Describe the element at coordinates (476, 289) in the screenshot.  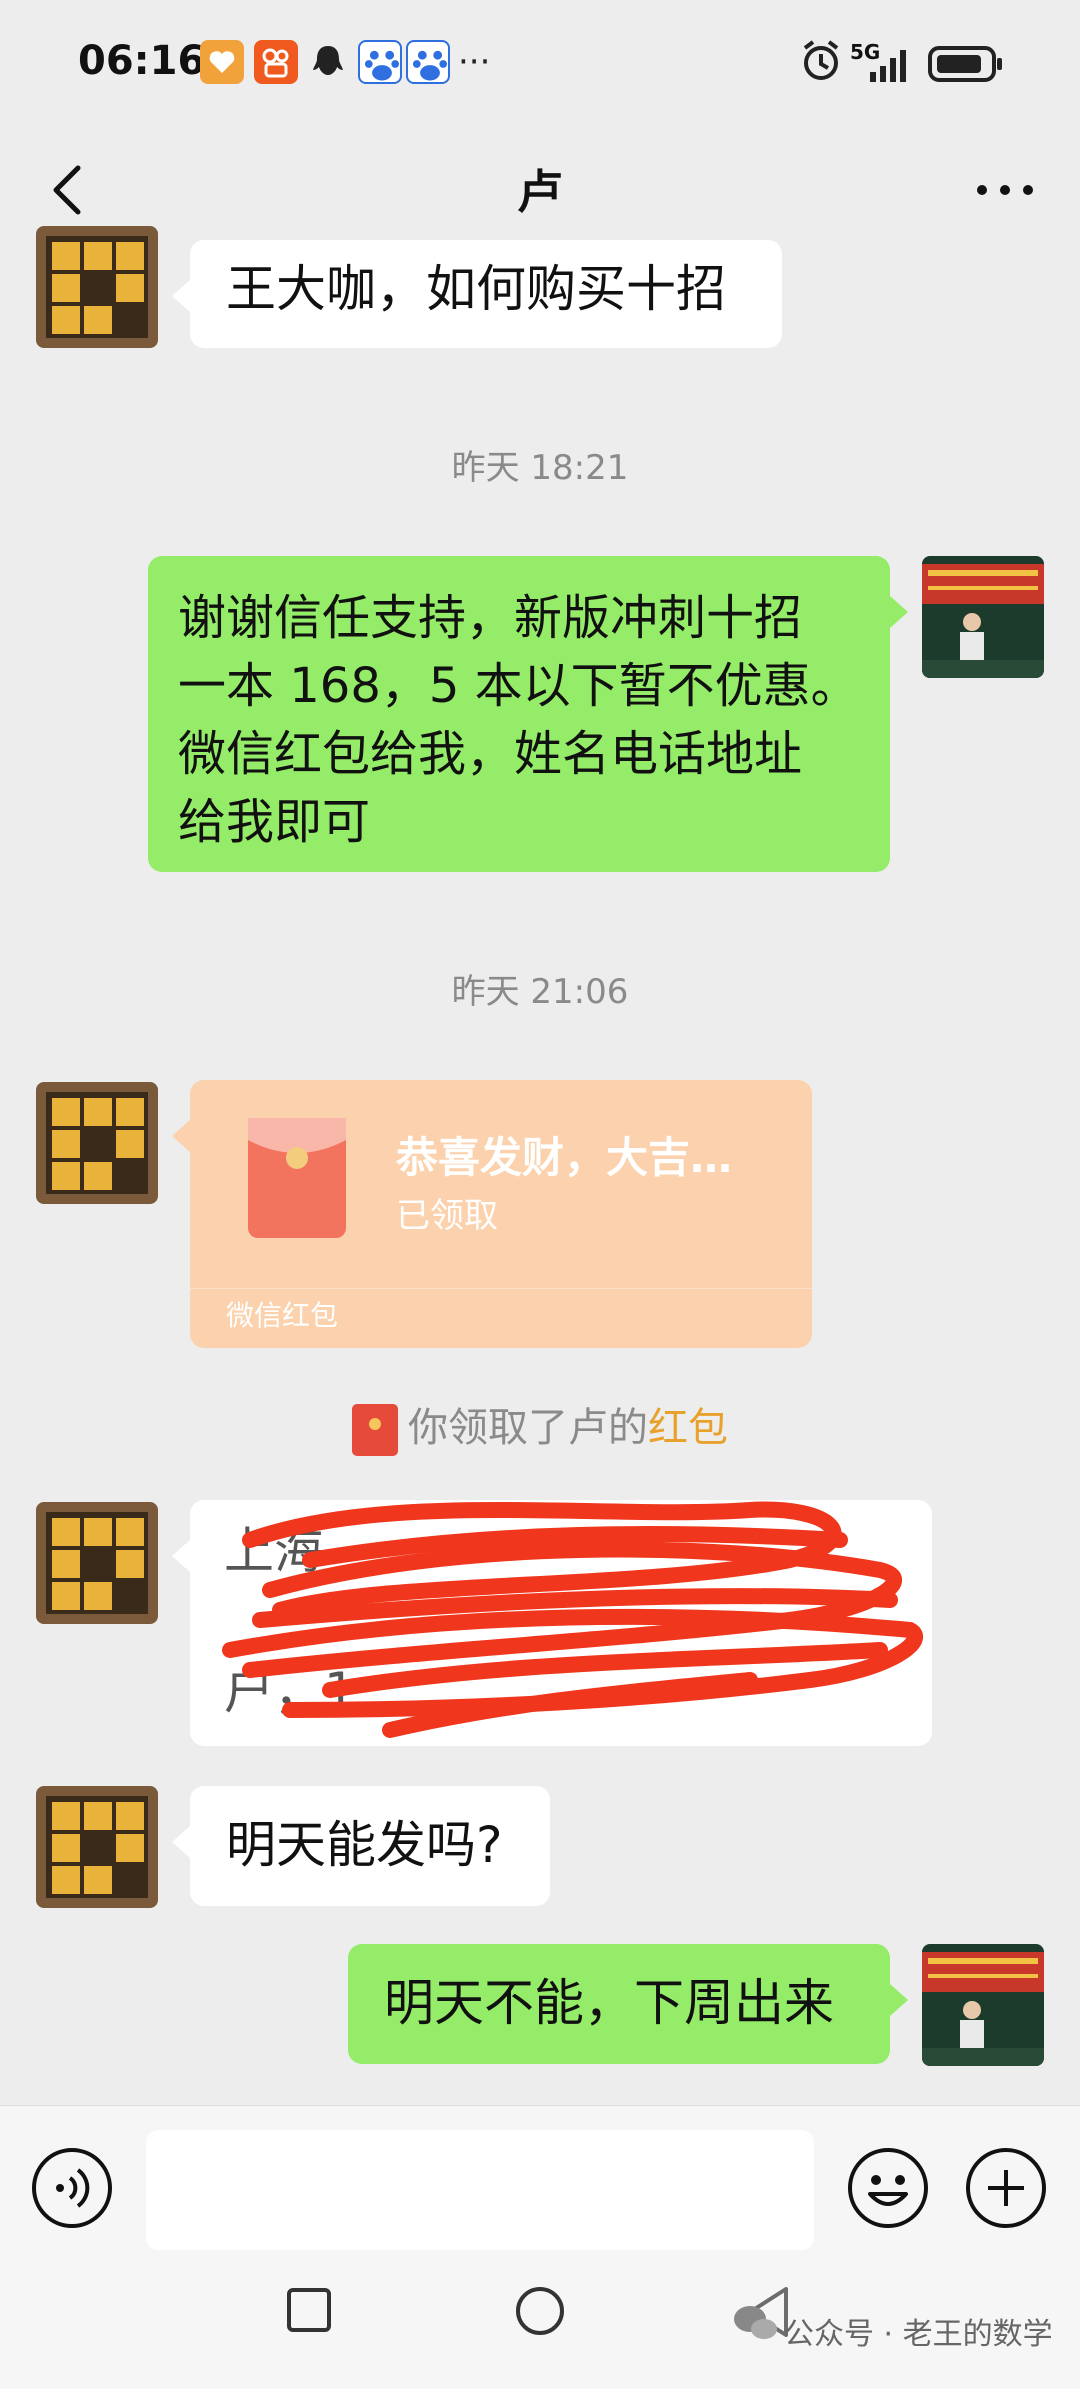
I see `message-text: 王大咖，如何购买十招` at that location.